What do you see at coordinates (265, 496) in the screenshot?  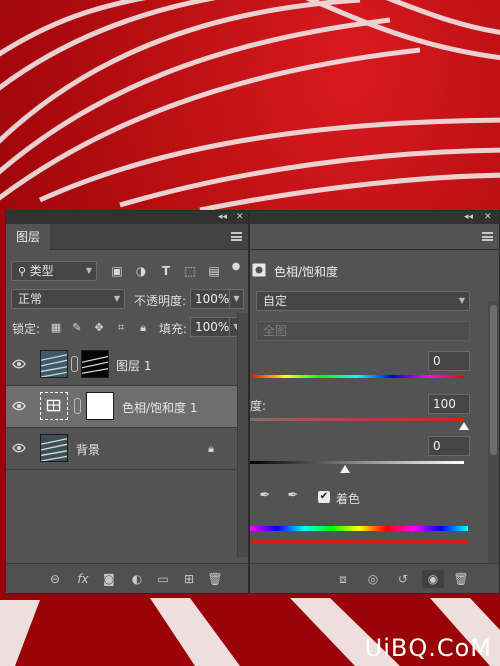 I see `eyedropper-icon: ✒` at bounding box center [265, 496].